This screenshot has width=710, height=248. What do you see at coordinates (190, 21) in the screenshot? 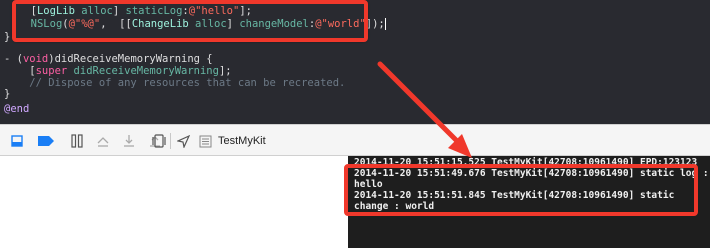
I see `code-highlight-annotation` at bounding box center [190, 21].